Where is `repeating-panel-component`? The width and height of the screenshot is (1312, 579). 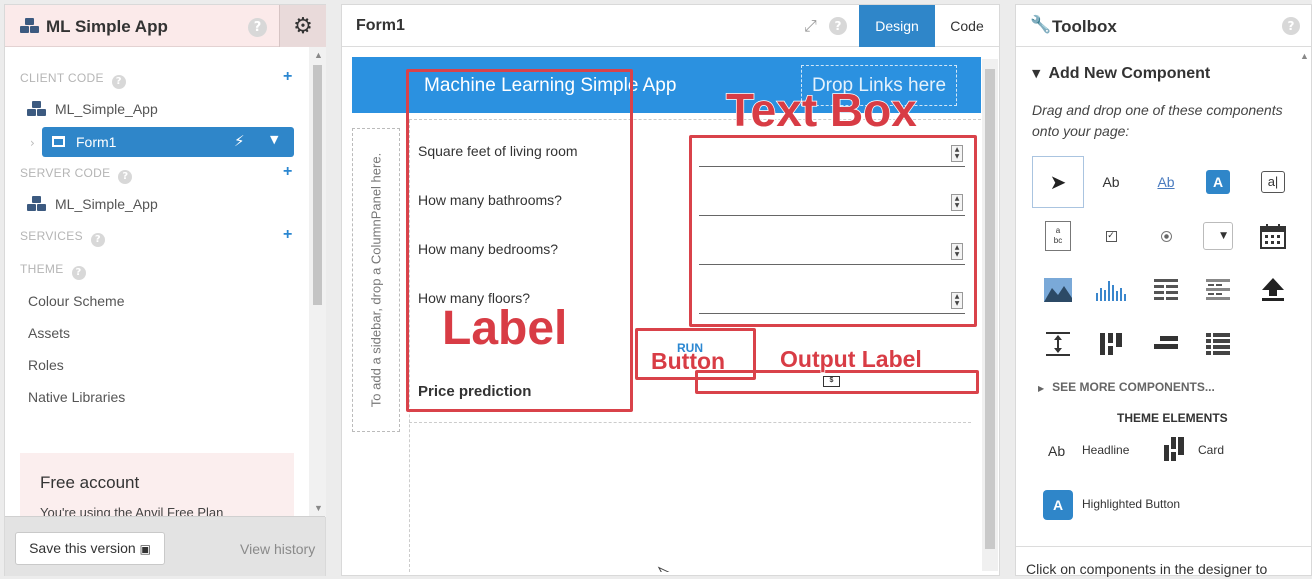
repeating-panel-component is located at coordinates (1218, 290).